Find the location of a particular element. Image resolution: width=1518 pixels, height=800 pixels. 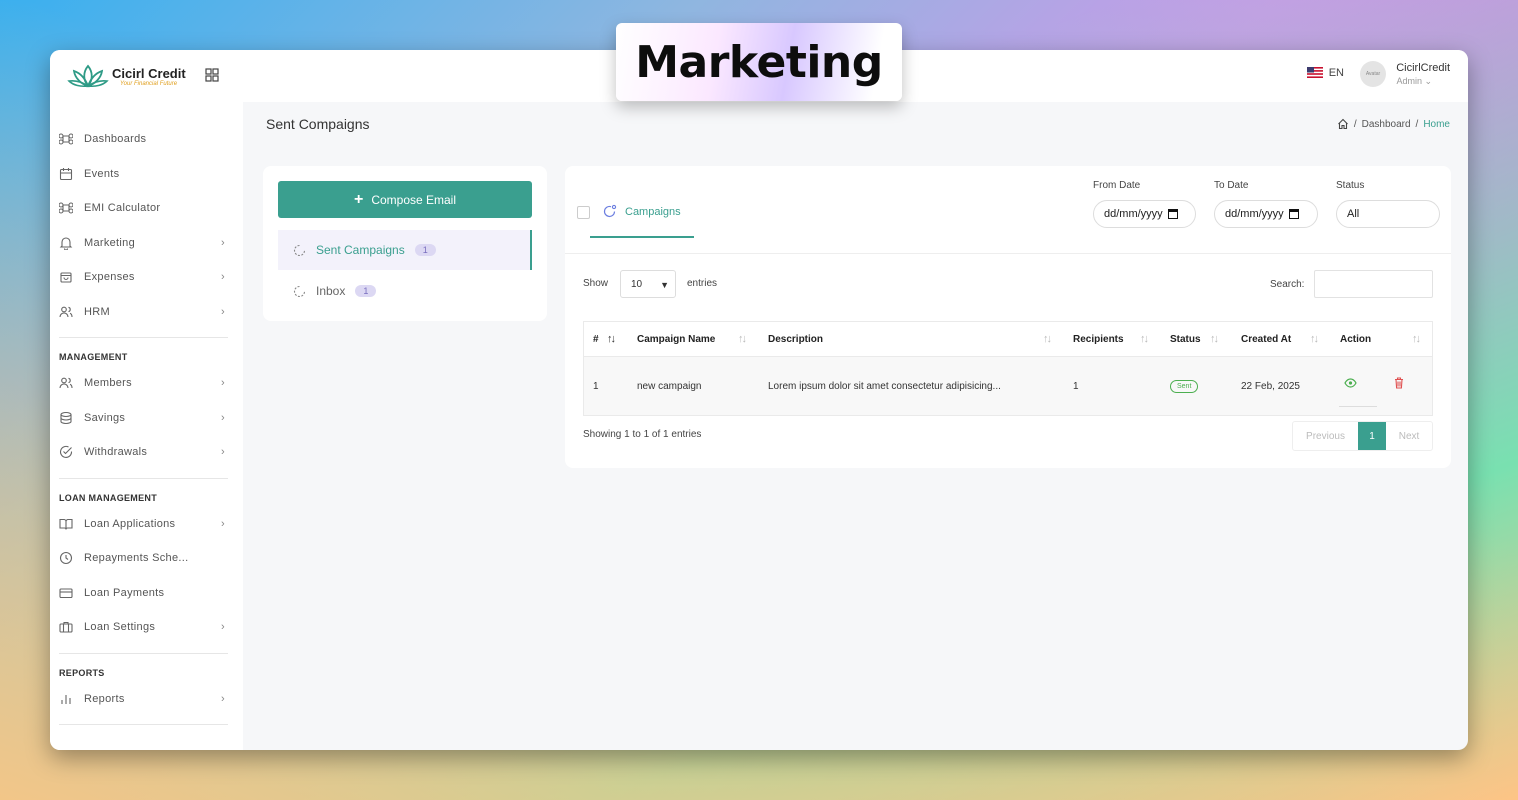

database-icon is located at coordinates (66, 418).